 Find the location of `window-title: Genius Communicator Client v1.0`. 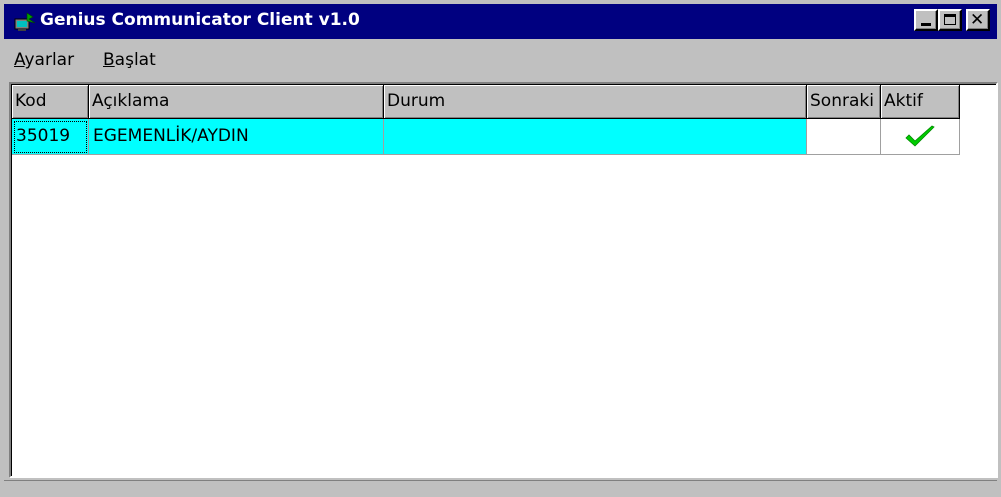

window-title: Genius Communicator Client v1.0 is located at coordinates (200, 20).